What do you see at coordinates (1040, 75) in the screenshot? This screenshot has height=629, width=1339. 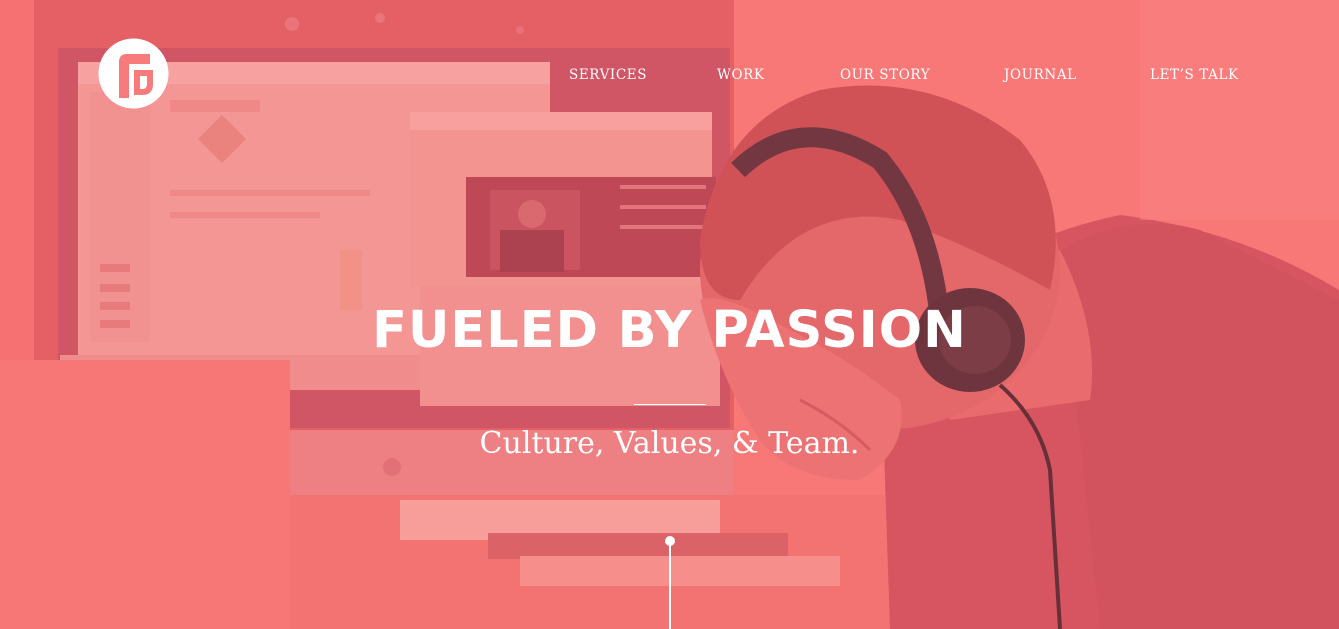 I see `nav-journal-link: JOURNAL` at bounding box center [1040, 75].